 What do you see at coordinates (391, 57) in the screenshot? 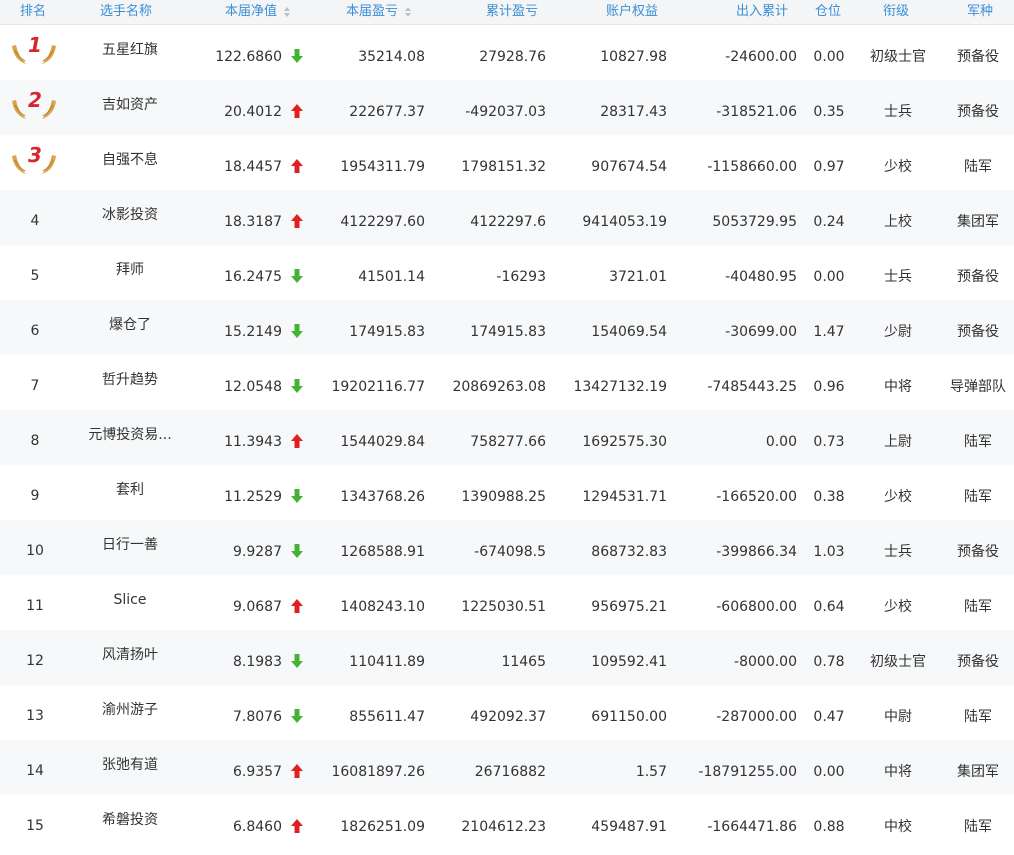
I see `profit-value: 35214.08` at bounding box center [391, 57].